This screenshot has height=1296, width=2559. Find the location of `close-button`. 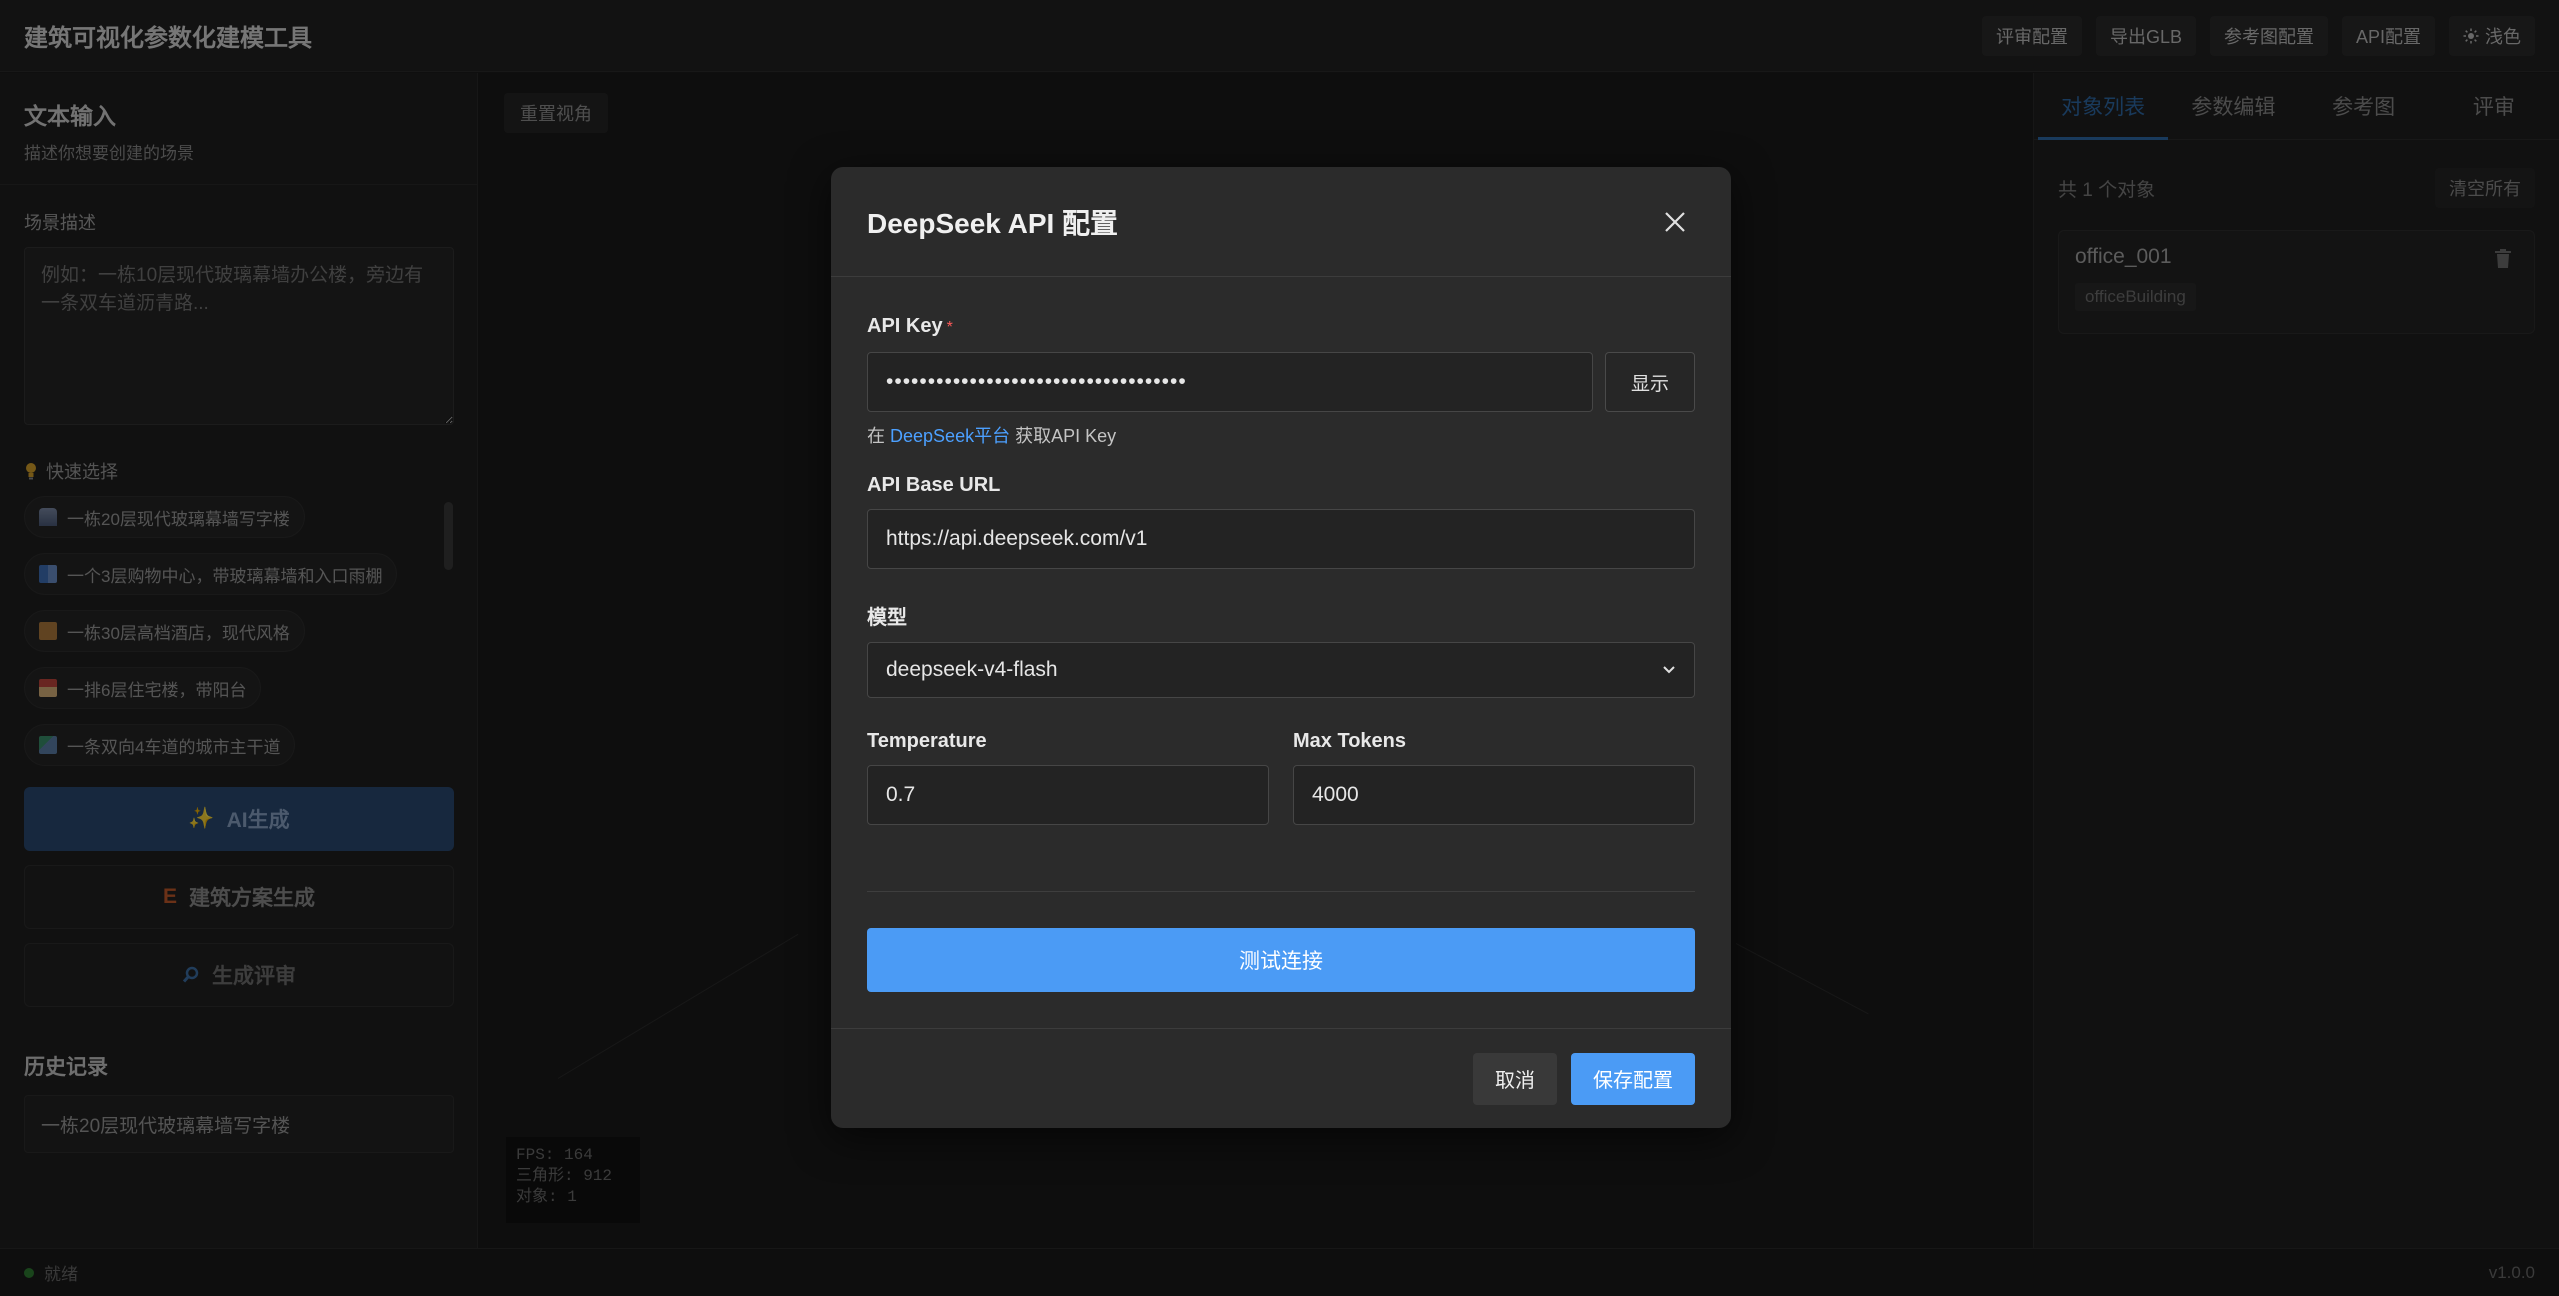

close-button is located at coordinates (1675, 222).